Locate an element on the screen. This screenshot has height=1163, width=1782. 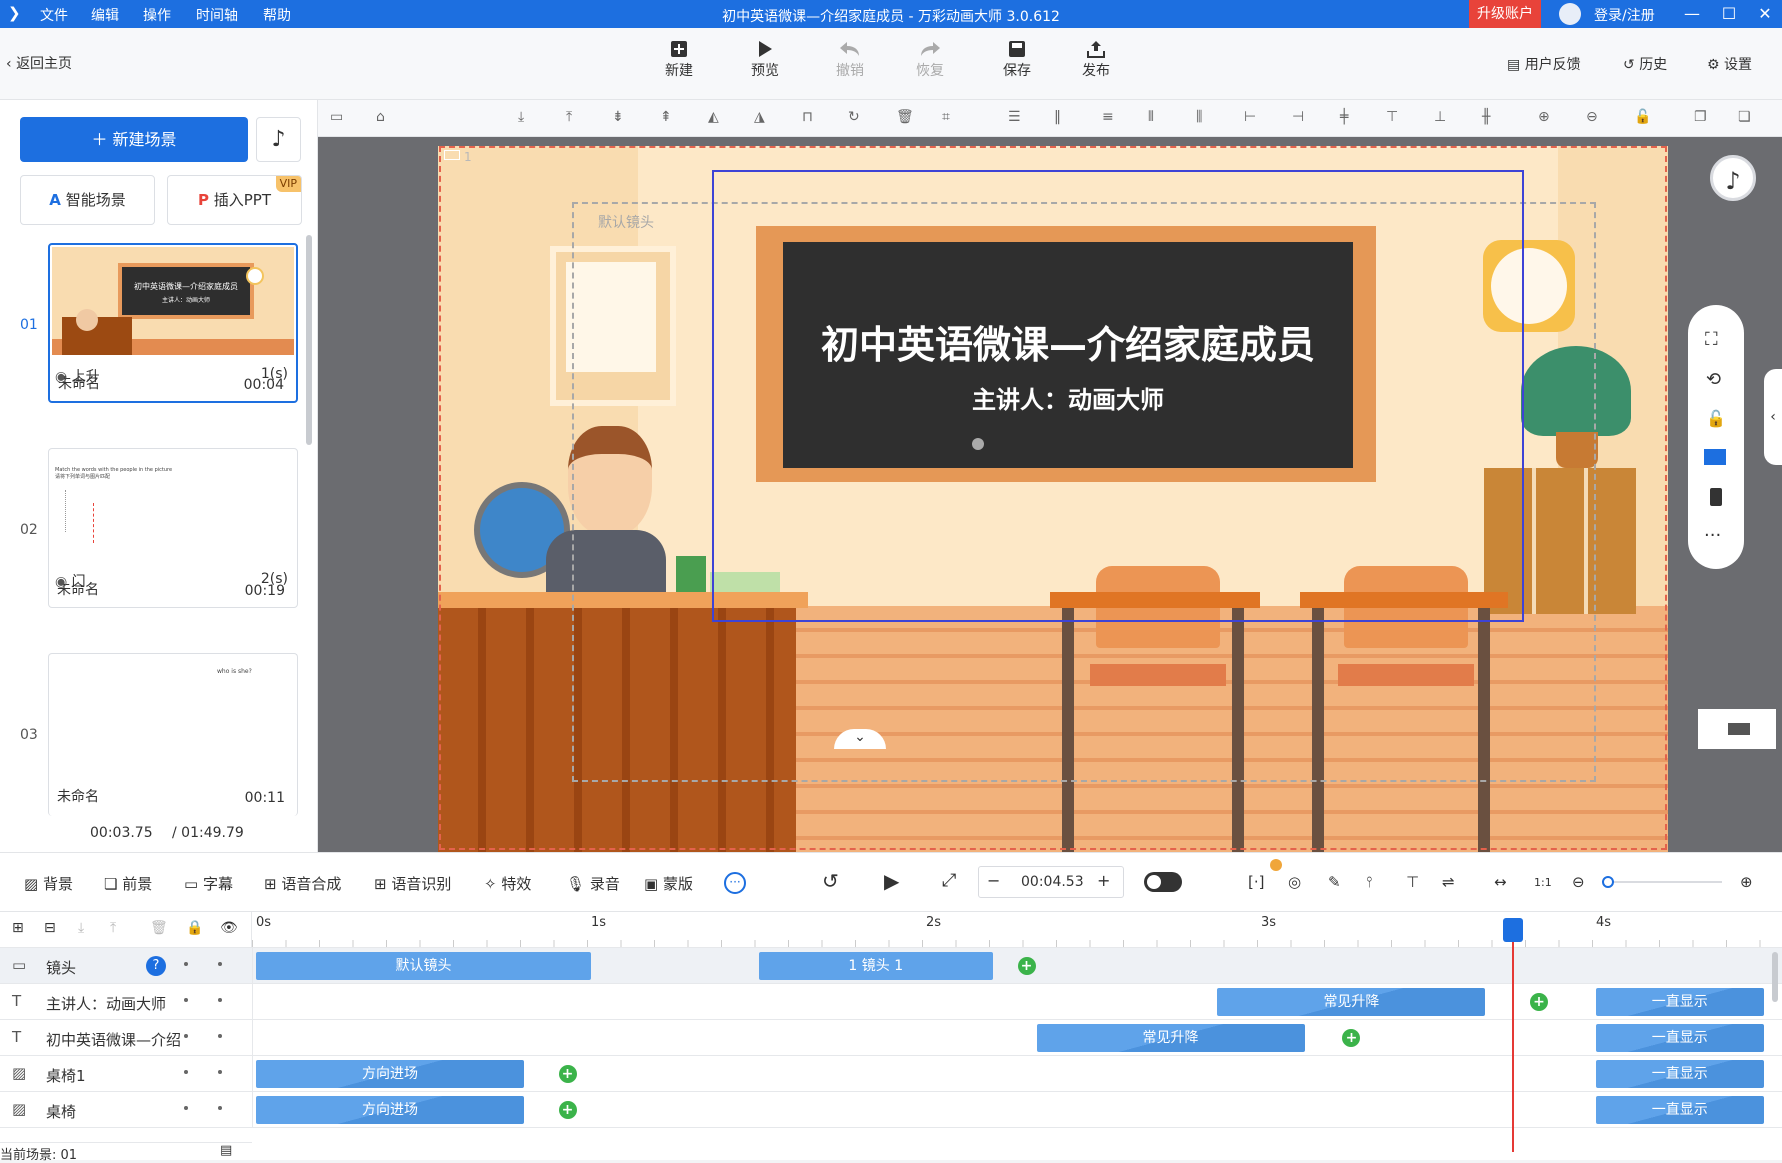
time-ruler: 0s 1s 2s 3s 4s is located at coordinates (1017, 930).